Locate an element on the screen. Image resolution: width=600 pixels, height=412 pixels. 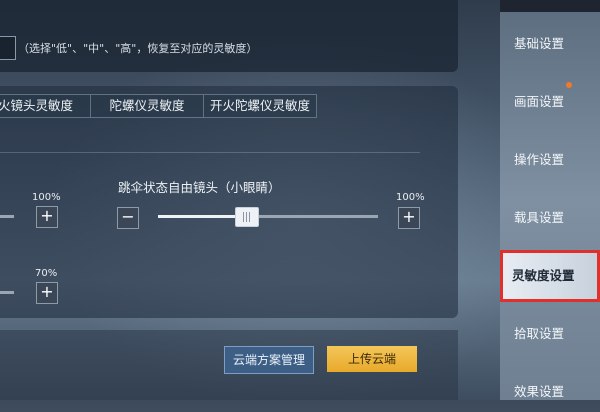
sidebar-item-sensitivity: 灵敏度设置 is located at coordinates (550, 276).